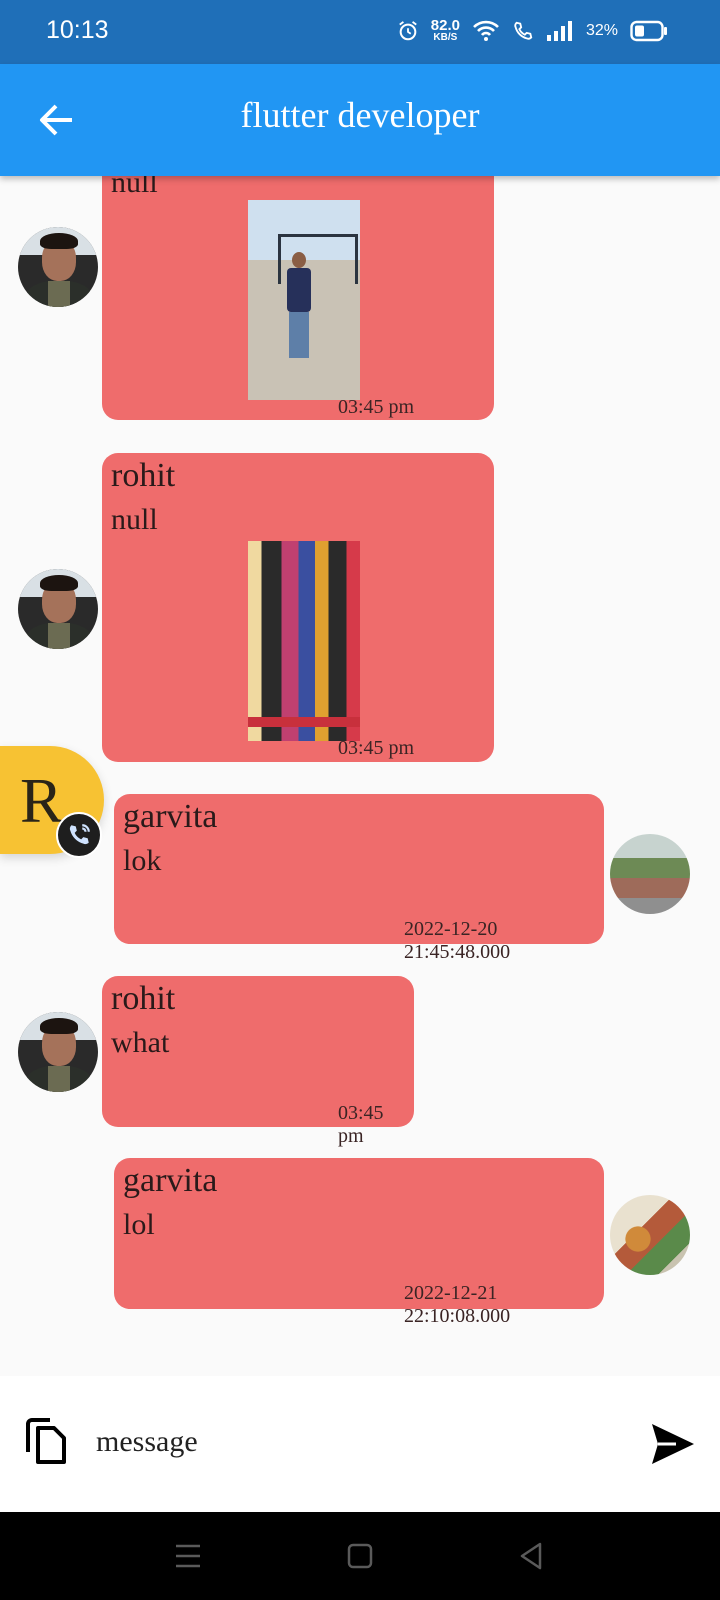 The image size is (720, 1600). What do you see at coordinates (359, 878) in the screenshot?
I see `message-bubble: garvita lok 2022-12-20 21:45:48.000` at bounding box center [359, 878].